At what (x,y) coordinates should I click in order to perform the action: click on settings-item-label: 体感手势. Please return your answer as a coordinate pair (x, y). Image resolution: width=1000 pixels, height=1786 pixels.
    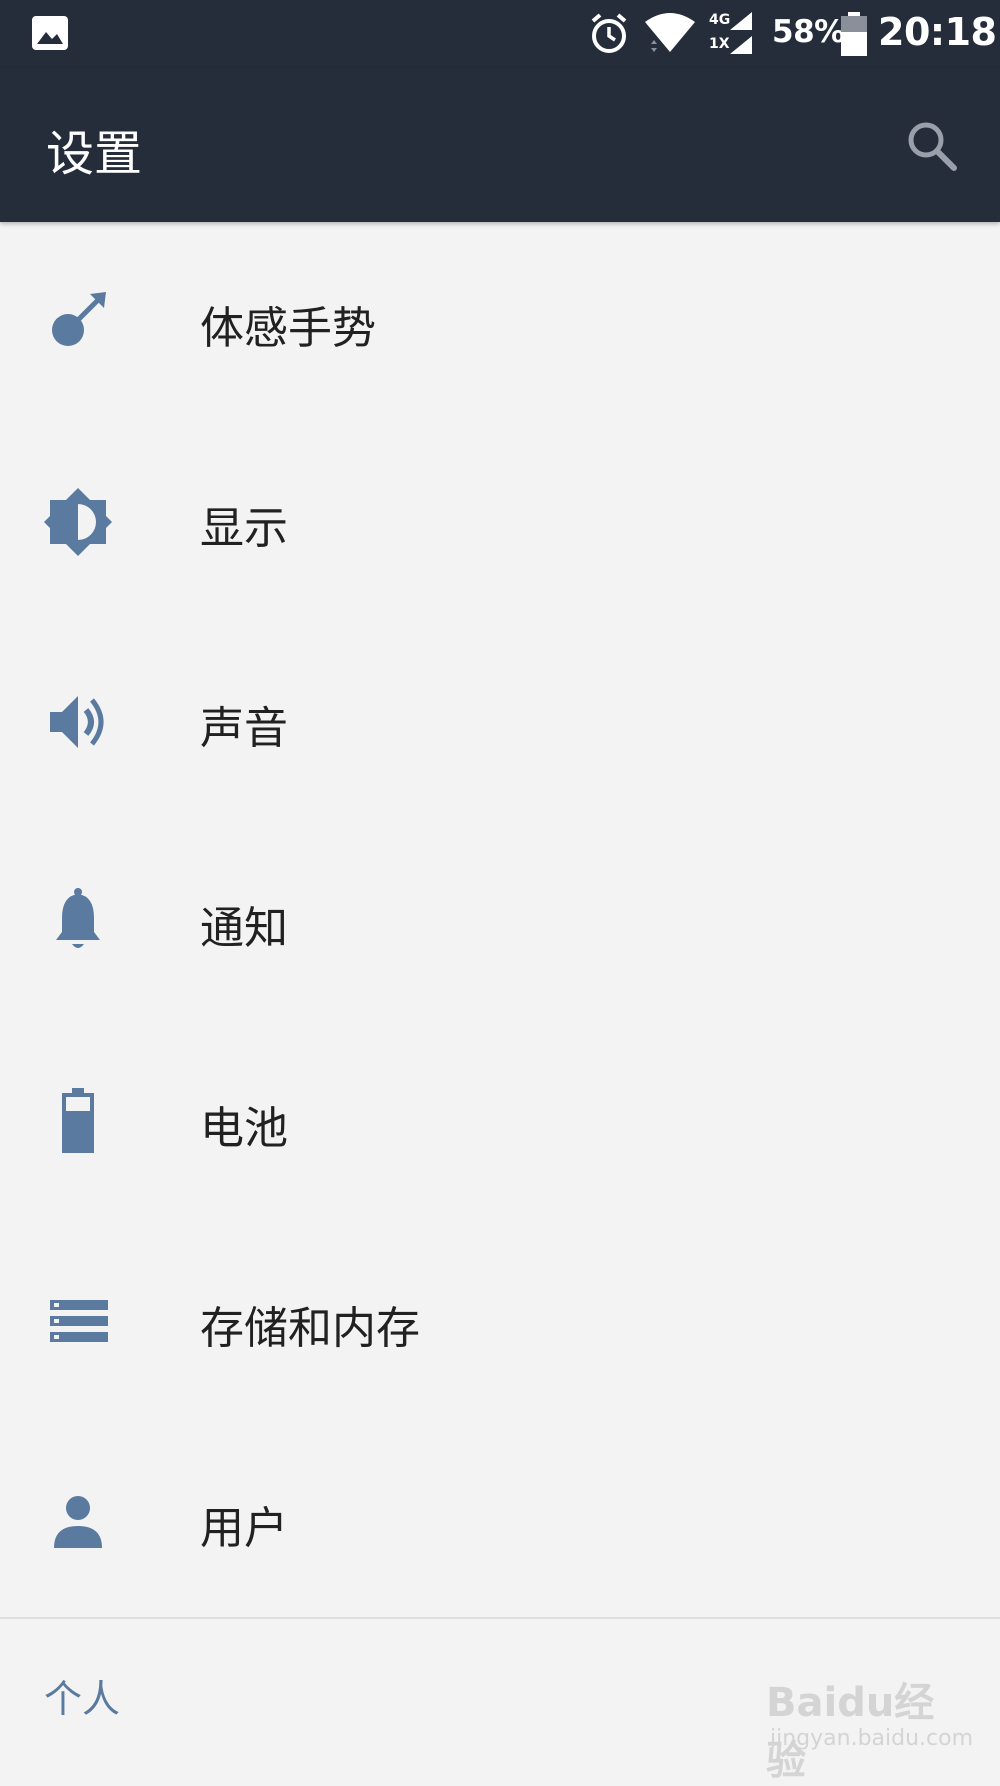
    Looking at the image, I should click on (288, 328).